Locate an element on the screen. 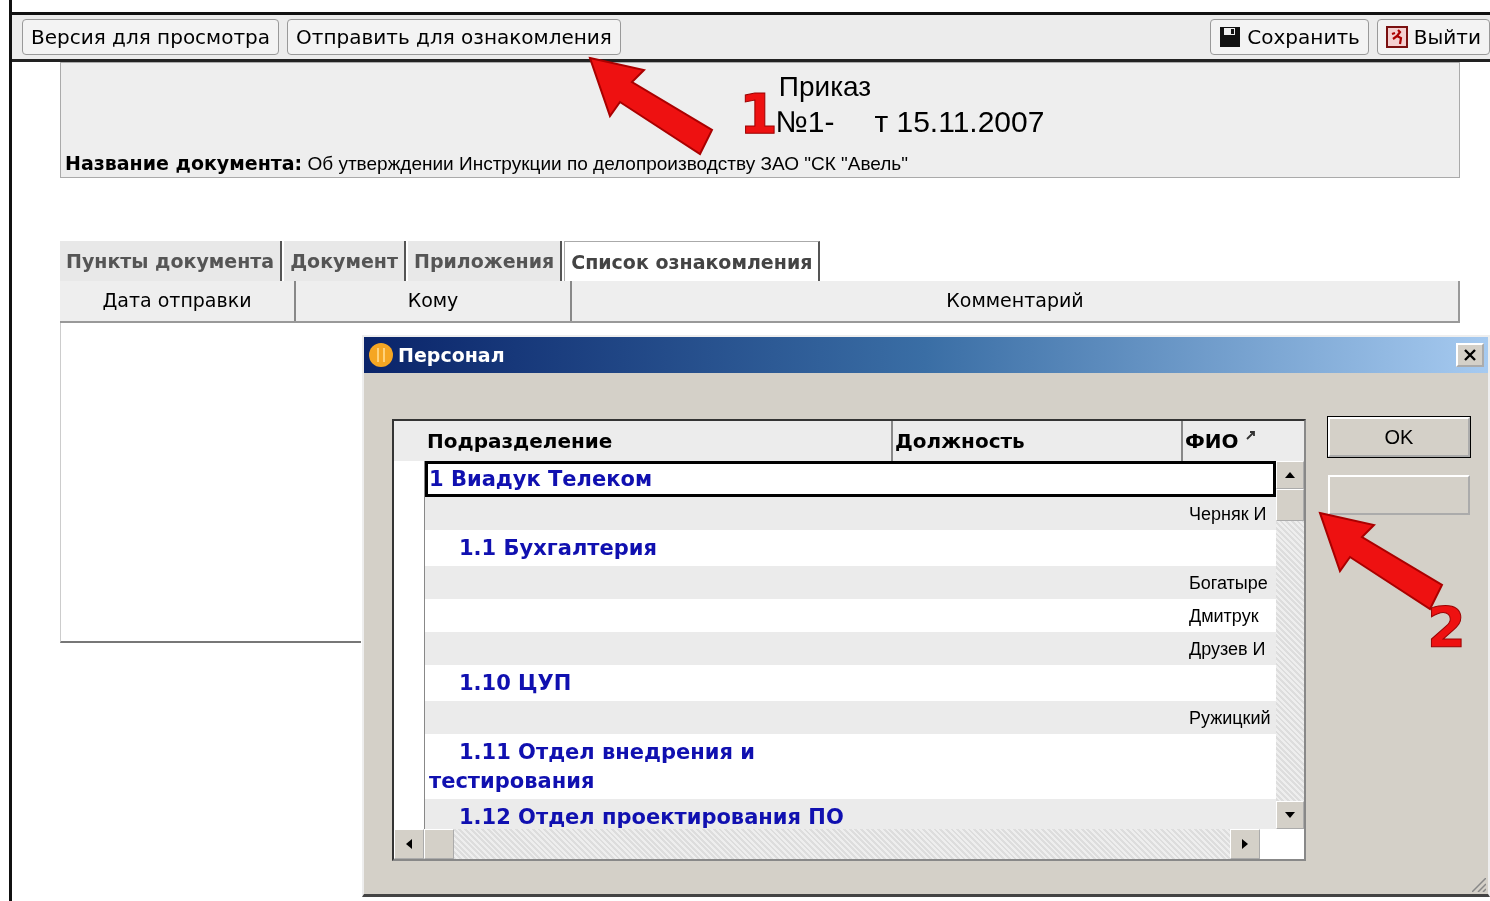 The image size is (1490, 901). document-title: Приказ is located at coordinates (825, 87).